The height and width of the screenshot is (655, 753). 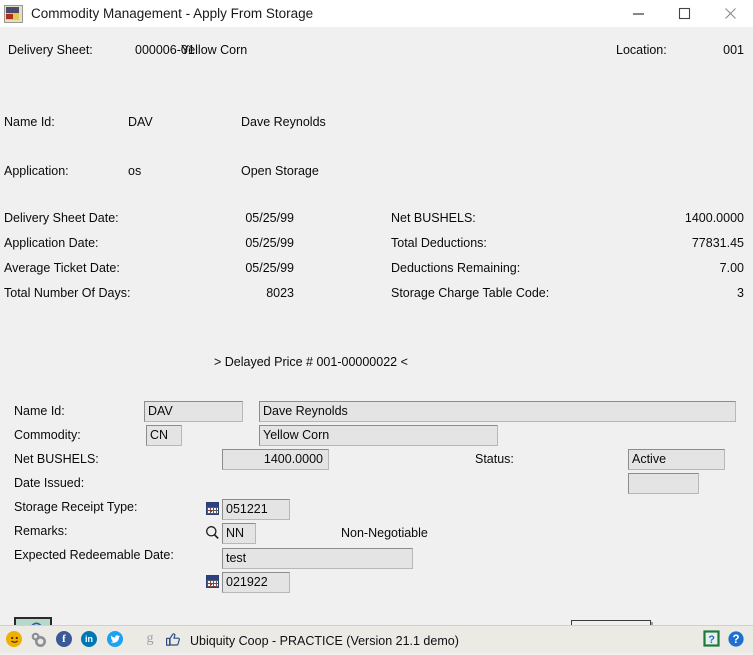 I want to click on window-controls, so click(x=684, y=13).